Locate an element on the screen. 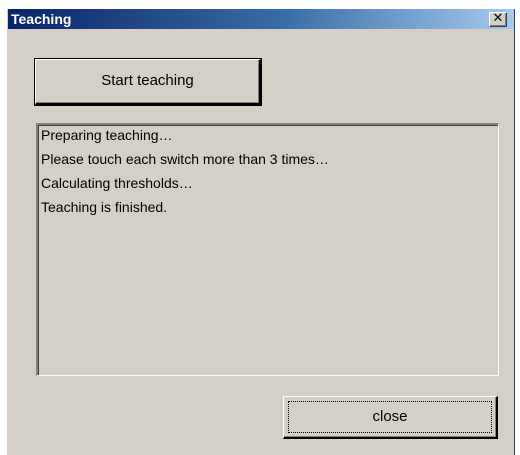  close-button: close is located at coordinates (390, 417).